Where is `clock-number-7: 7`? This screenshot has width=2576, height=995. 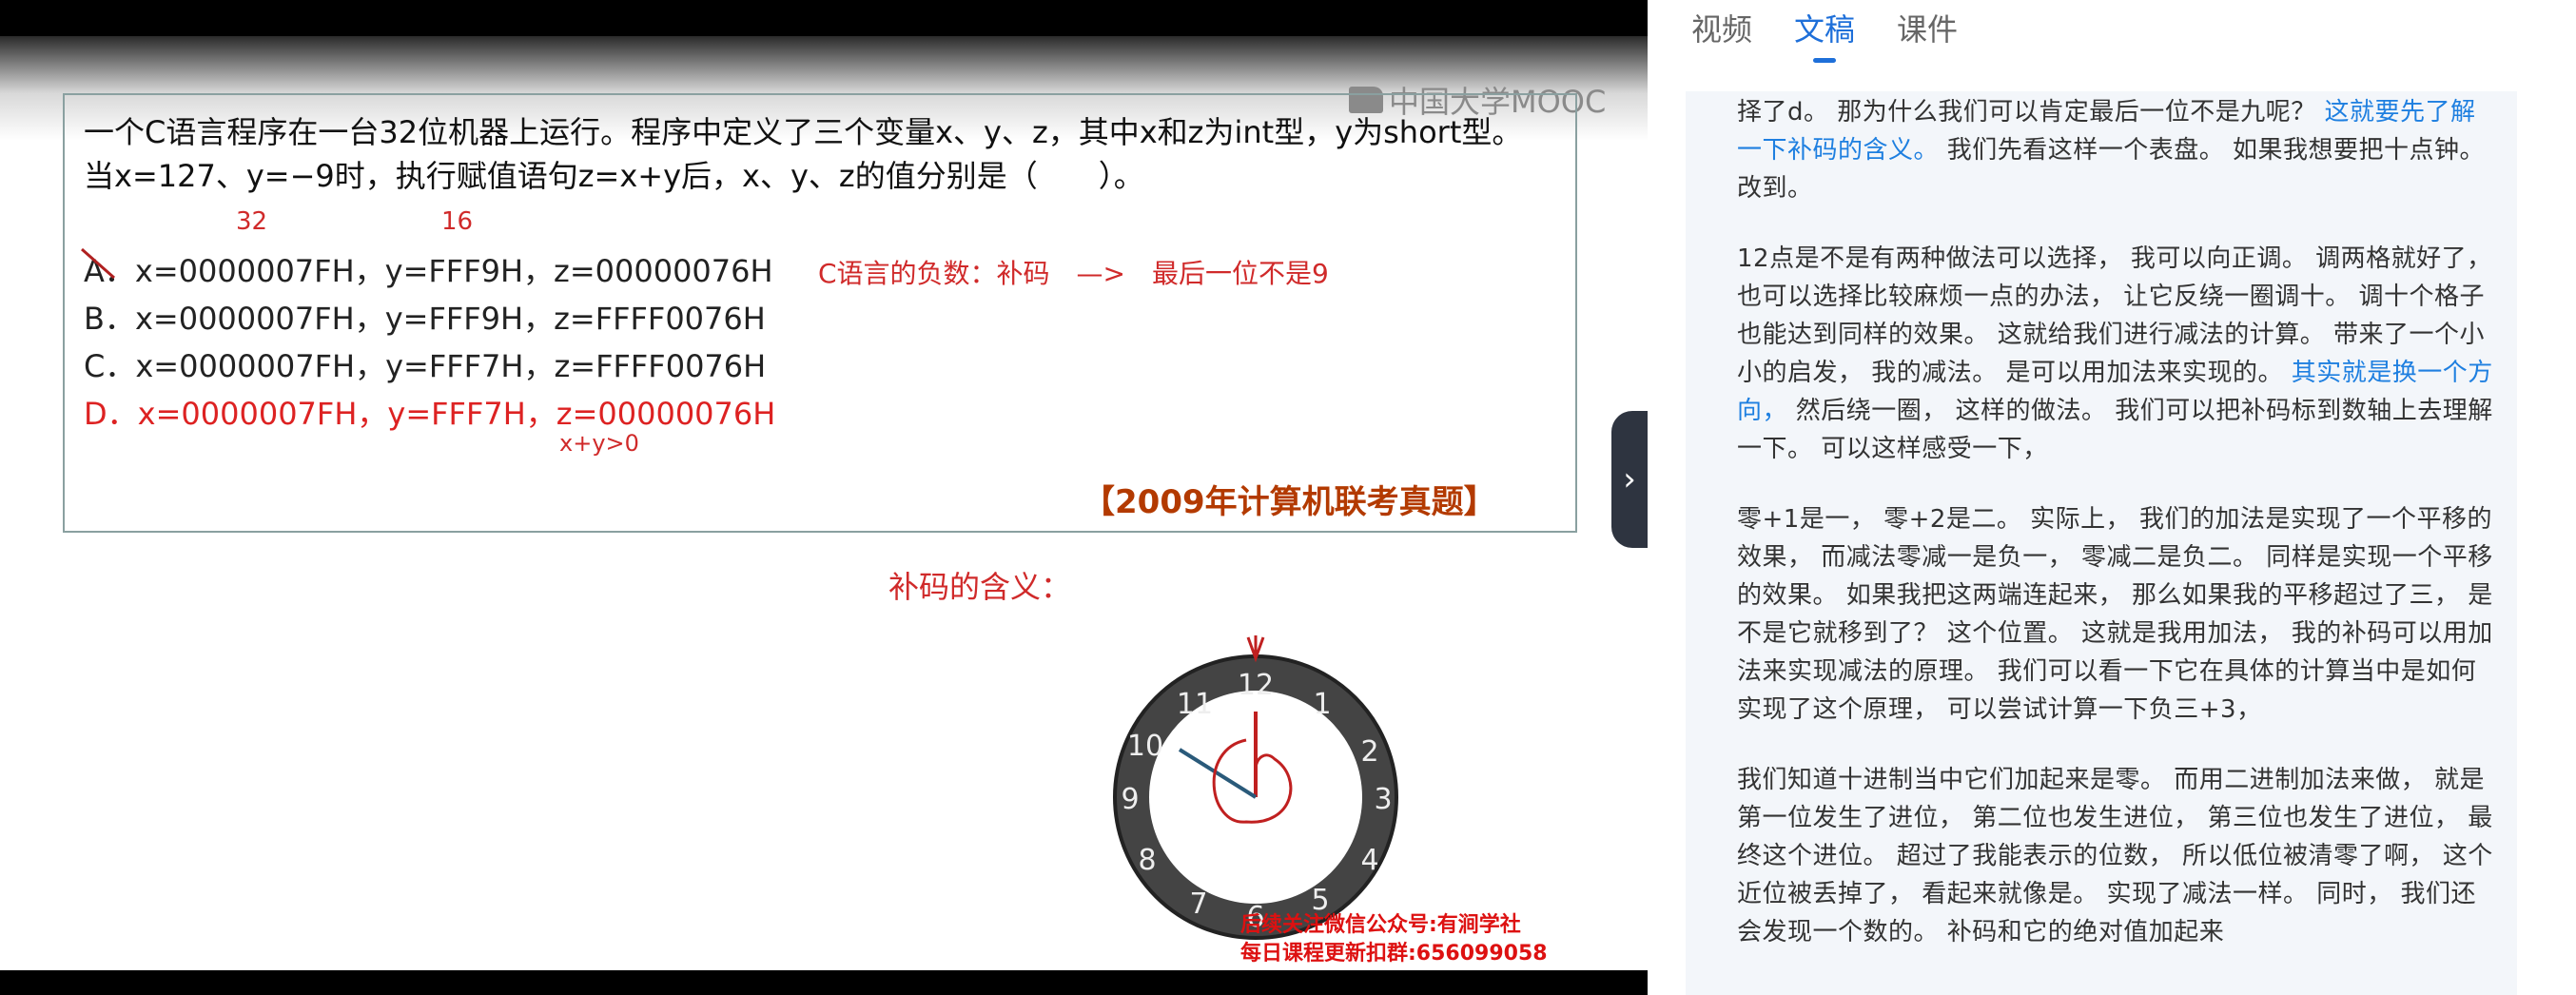 clock-number-7: 7 is located at coordinates (1198, 904).